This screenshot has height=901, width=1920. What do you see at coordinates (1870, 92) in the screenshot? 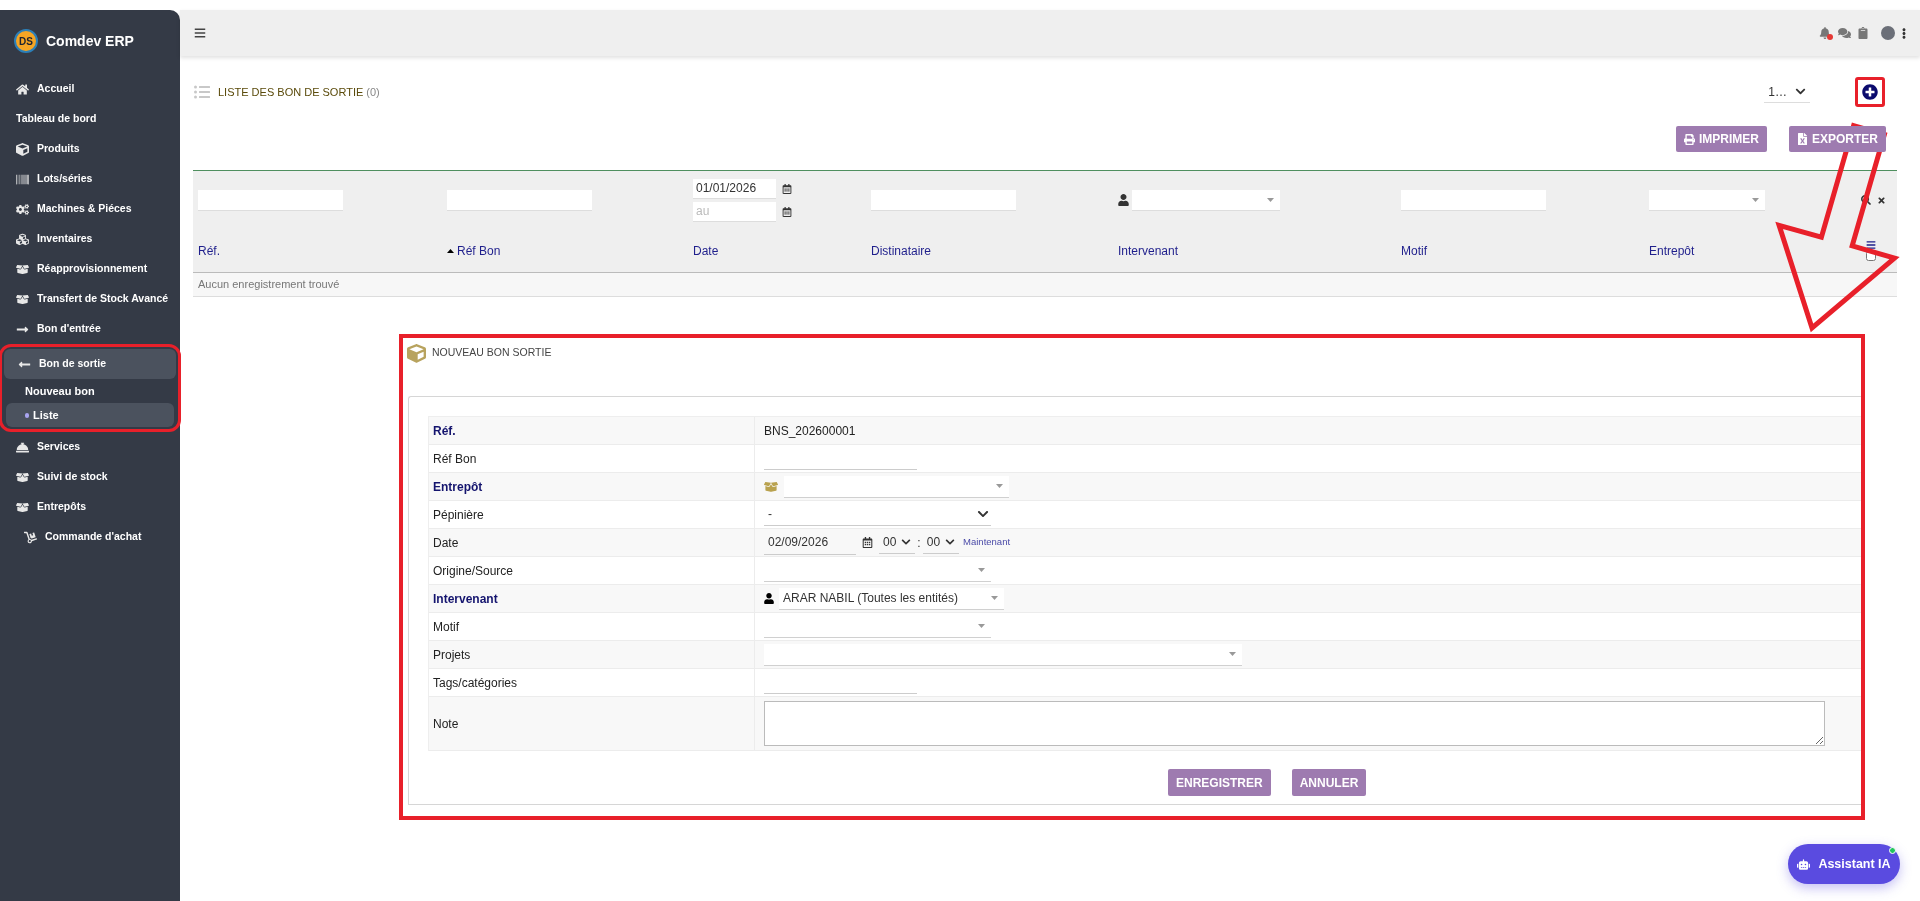
I see `add-icon` at bounding box center [1870, 92].